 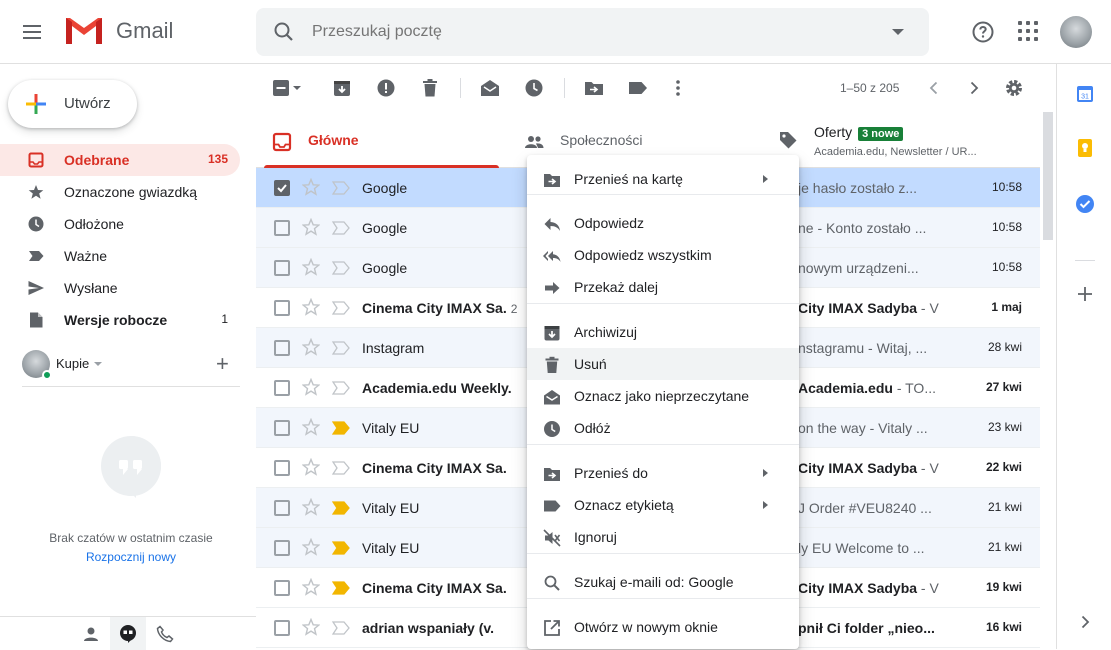 What do you see at coordinates (165, 634) in the screenshot?
I see `phone-icon` at bounding box center [165, 634].